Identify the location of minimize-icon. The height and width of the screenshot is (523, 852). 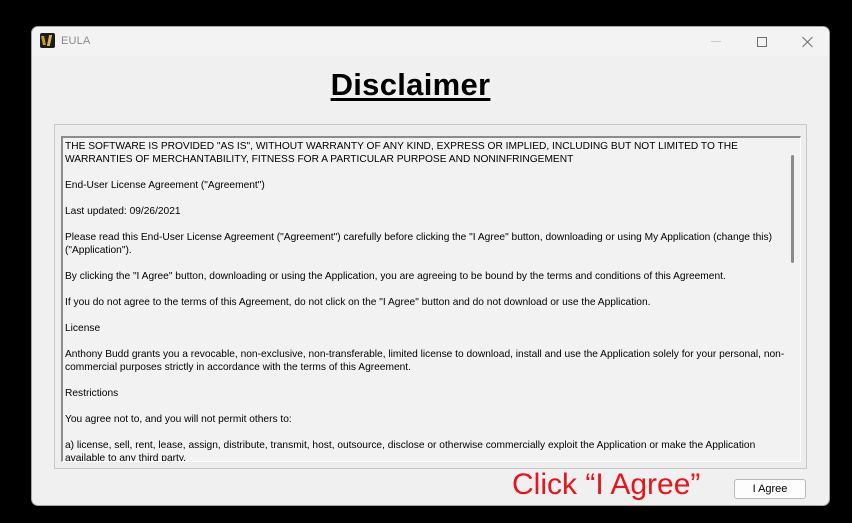
(716, 41).